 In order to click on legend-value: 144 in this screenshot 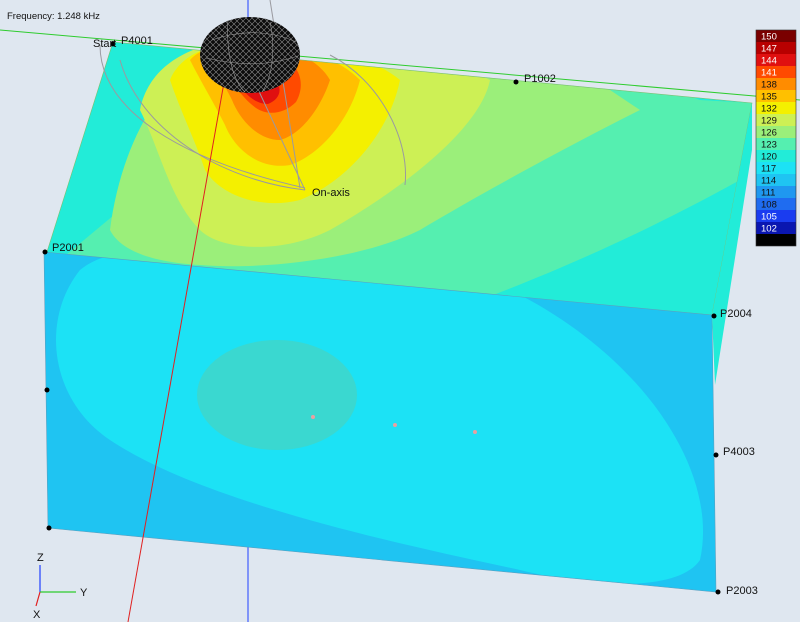, I will do `click(769, 61)`.